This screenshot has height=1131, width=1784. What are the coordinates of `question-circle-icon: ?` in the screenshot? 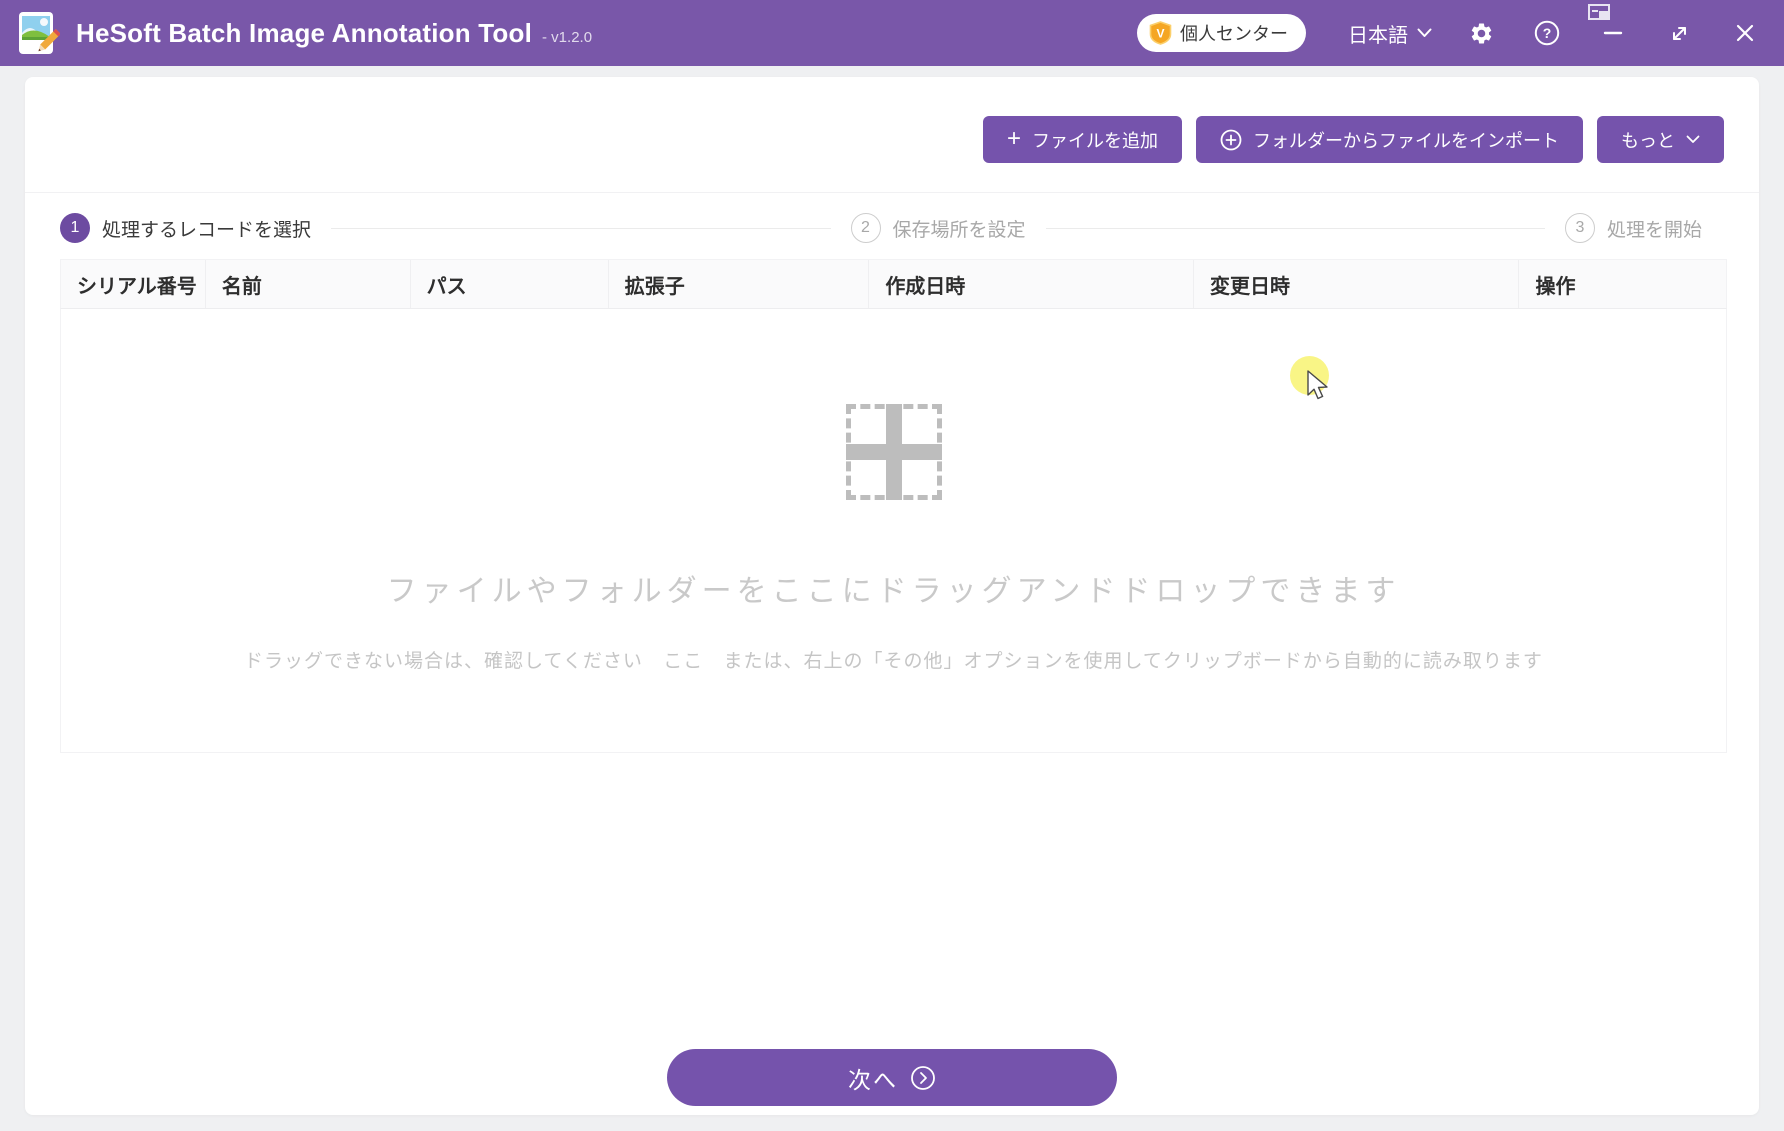 It's located at (1547, 33).